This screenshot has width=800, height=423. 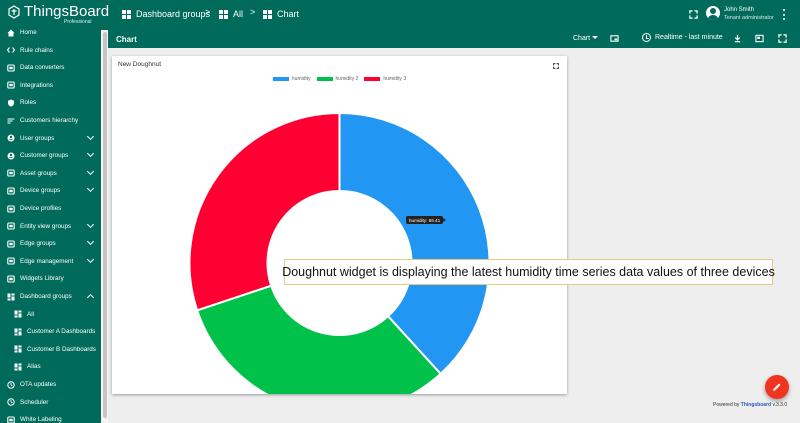 What do you see at coordinates (11, 244) in the screenshot?
I see `router-icon` at bounding box center [11, 244].